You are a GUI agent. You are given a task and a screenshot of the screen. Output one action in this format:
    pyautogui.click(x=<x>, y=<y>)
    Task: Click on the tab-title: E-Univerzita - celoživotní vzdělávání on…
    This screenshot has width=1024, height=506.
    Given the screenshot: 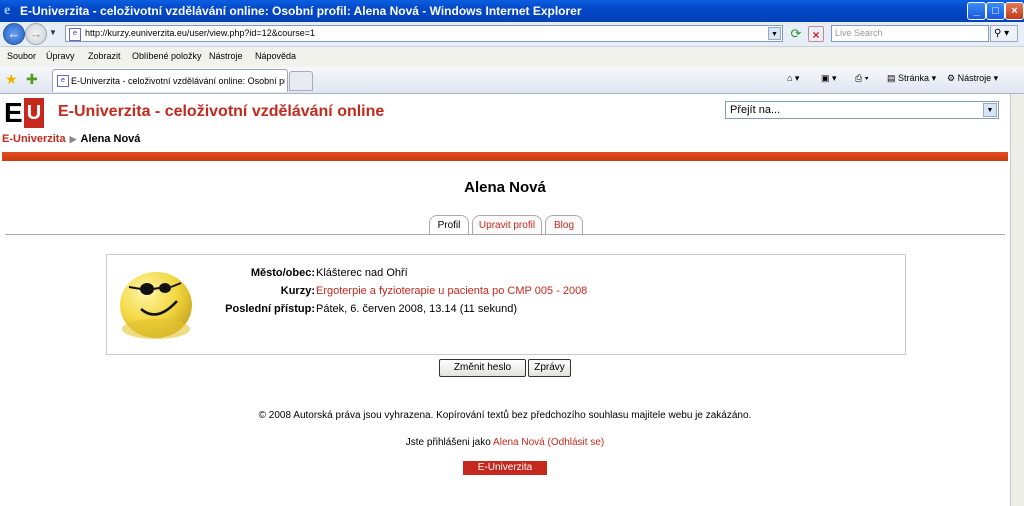 What is the action you would take?
    pyautogui.click(x=178, y=81)
    